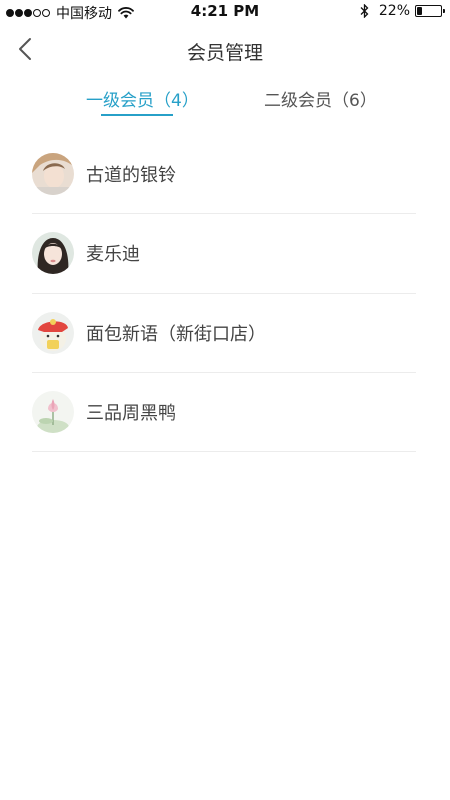  I want to click on bluetooth-icon, so click(364, 11).